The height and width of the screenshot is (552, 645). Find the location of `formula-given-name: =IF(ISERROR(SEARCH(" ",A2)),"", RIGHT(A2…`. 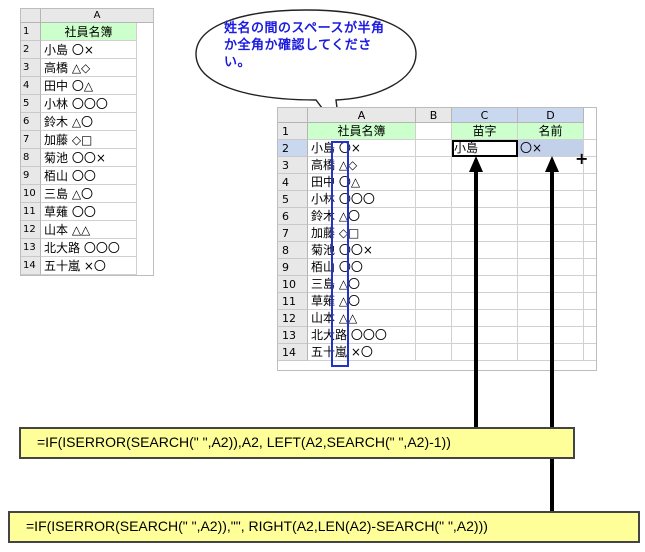

formula-given-name: =IF(ISERROR(SEARCH(" ",A2)),"", RIGHT(A2… is located at coordinates (324, 527).